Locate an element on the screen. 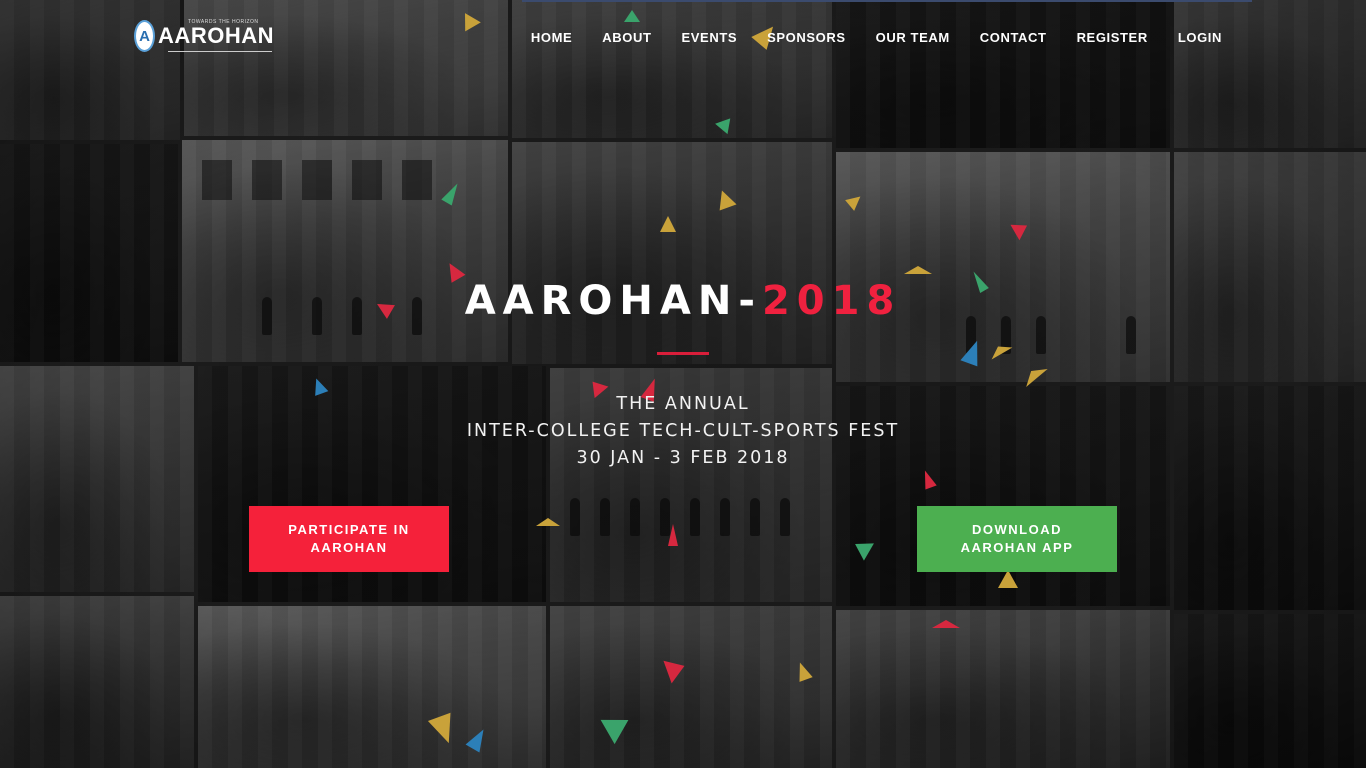  top-accent-line is located at coordinates (887, 1).